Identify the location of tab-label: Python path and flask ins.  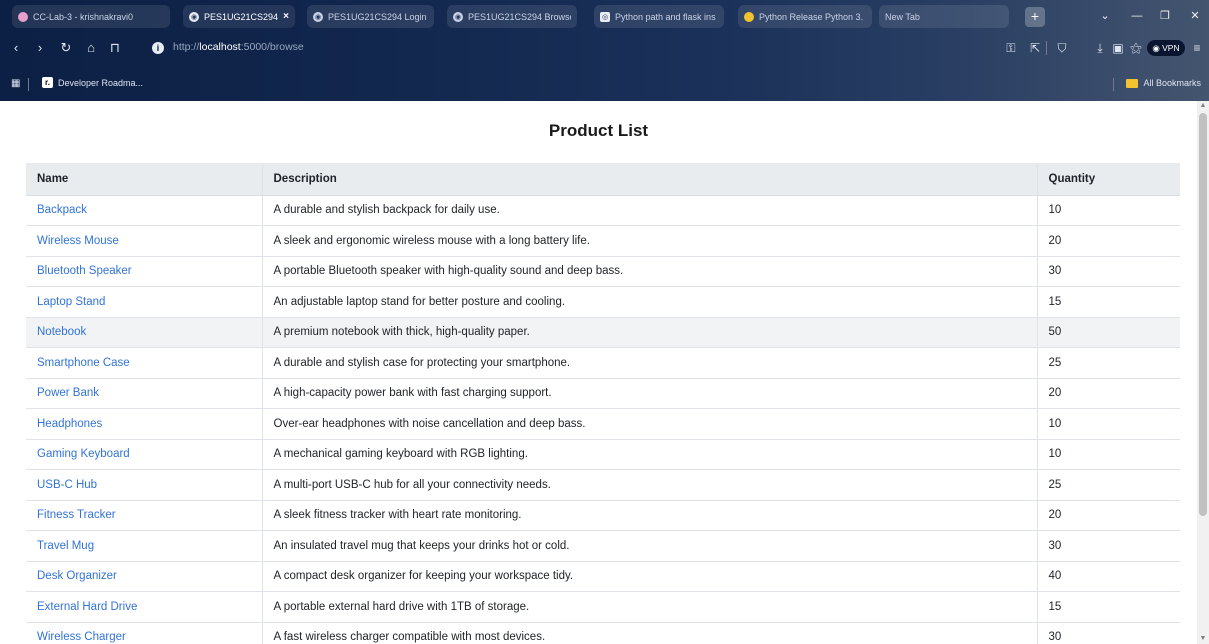
(665, 16).